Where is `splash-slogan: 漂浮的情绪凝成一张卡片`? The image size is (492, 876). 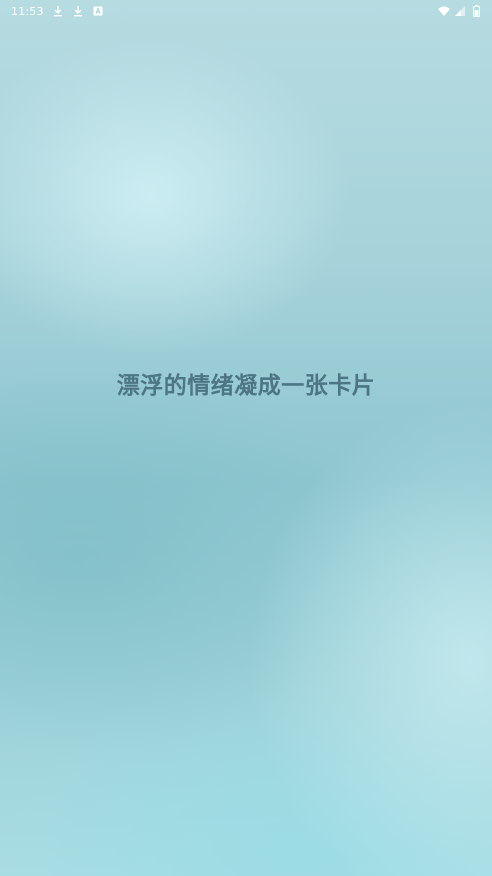
splash-slogan: 漂浮的情绪凝成一张卡片 is located at coordinates (246, 386).